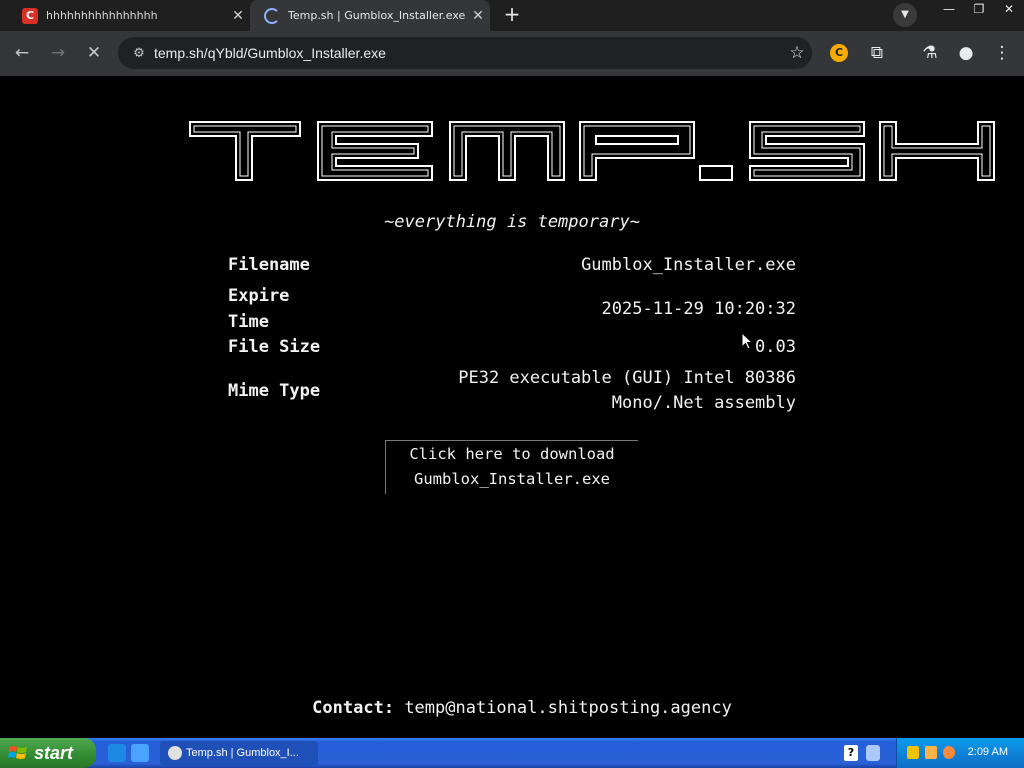 This screenshot has height=768, width=1024. Describe the element at coordinates (930, 53) in the screenshot. I see `labs-flask-icon: ⚗` at that location.